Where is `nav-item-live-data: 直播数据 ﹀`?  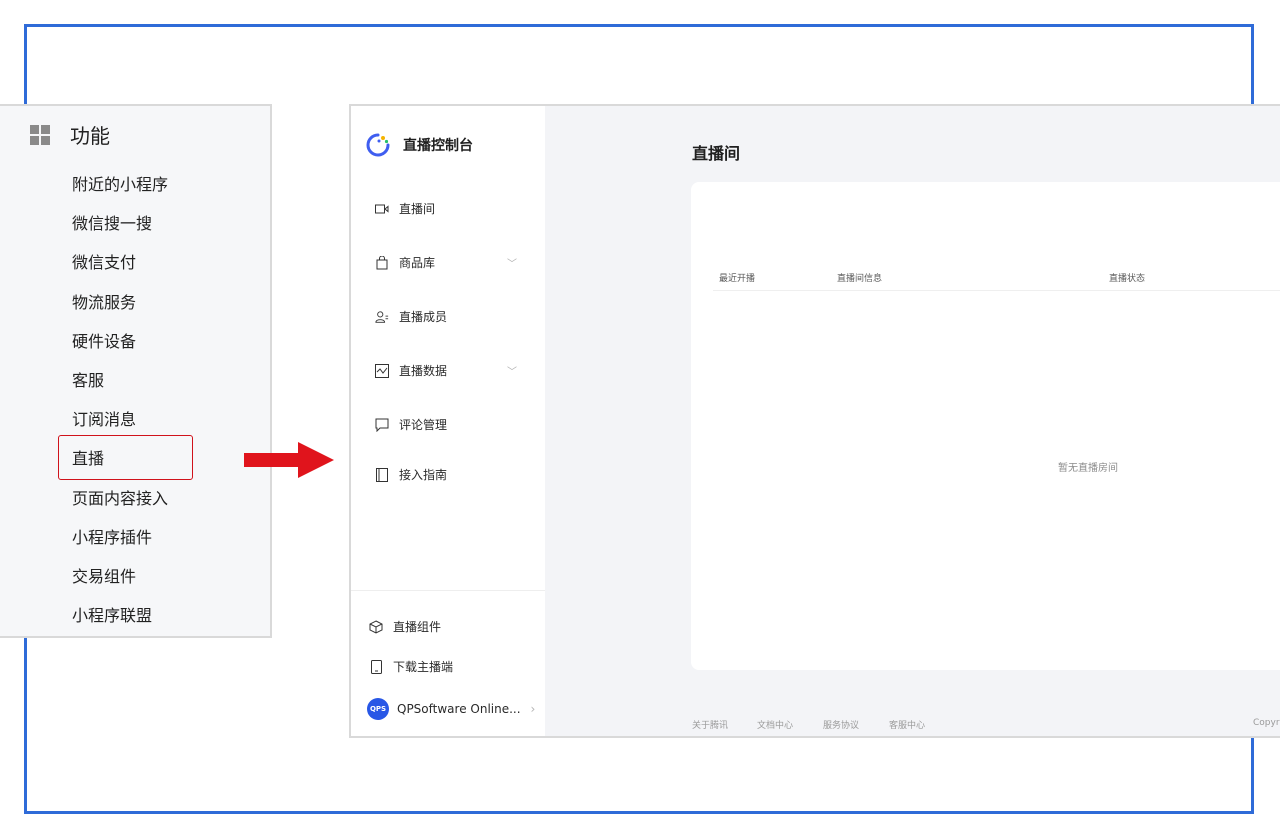
nav-item-live-data: 直播数据 ﹀ is located at coordinates (460, 370).